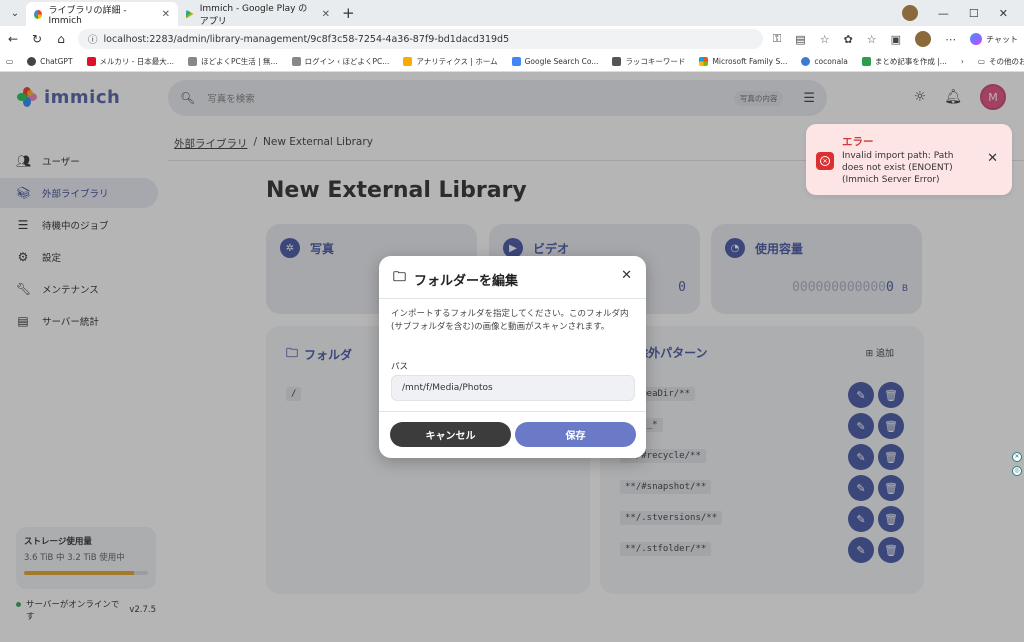  I want to click on error-icon: ✕, so click(825, 161).